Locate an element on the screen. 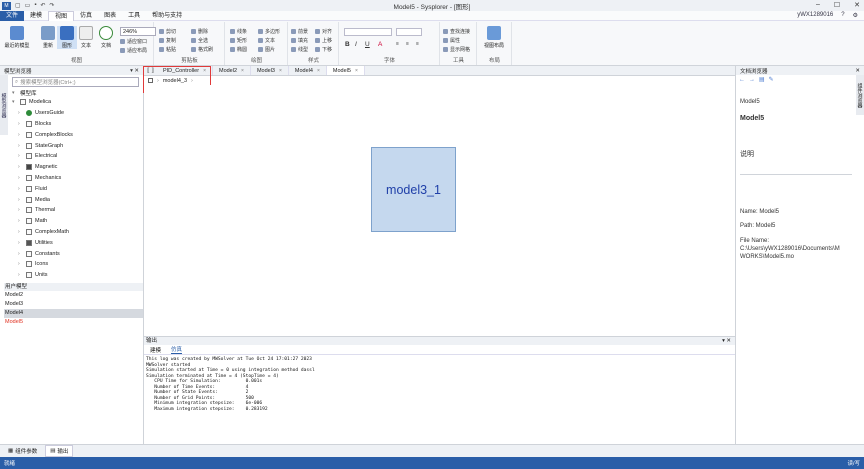 The width and height of the screenshot is (864, 469). doc-view-button: 文档 is located at coordinates (106, 37).